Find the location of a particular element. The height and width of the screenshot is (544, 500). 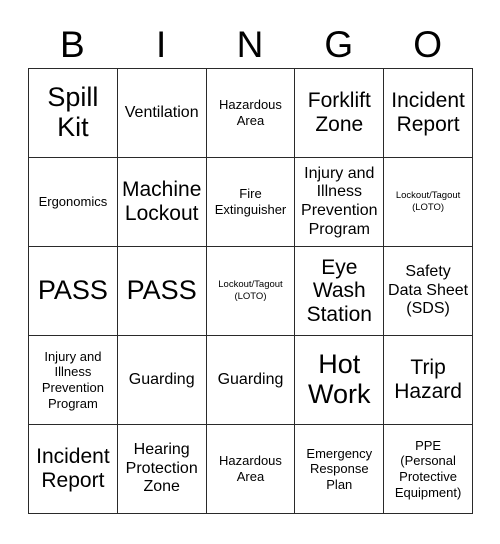

bingo-cell: Safety Data Sheet (SDS) is located at coordinates (428, 291).